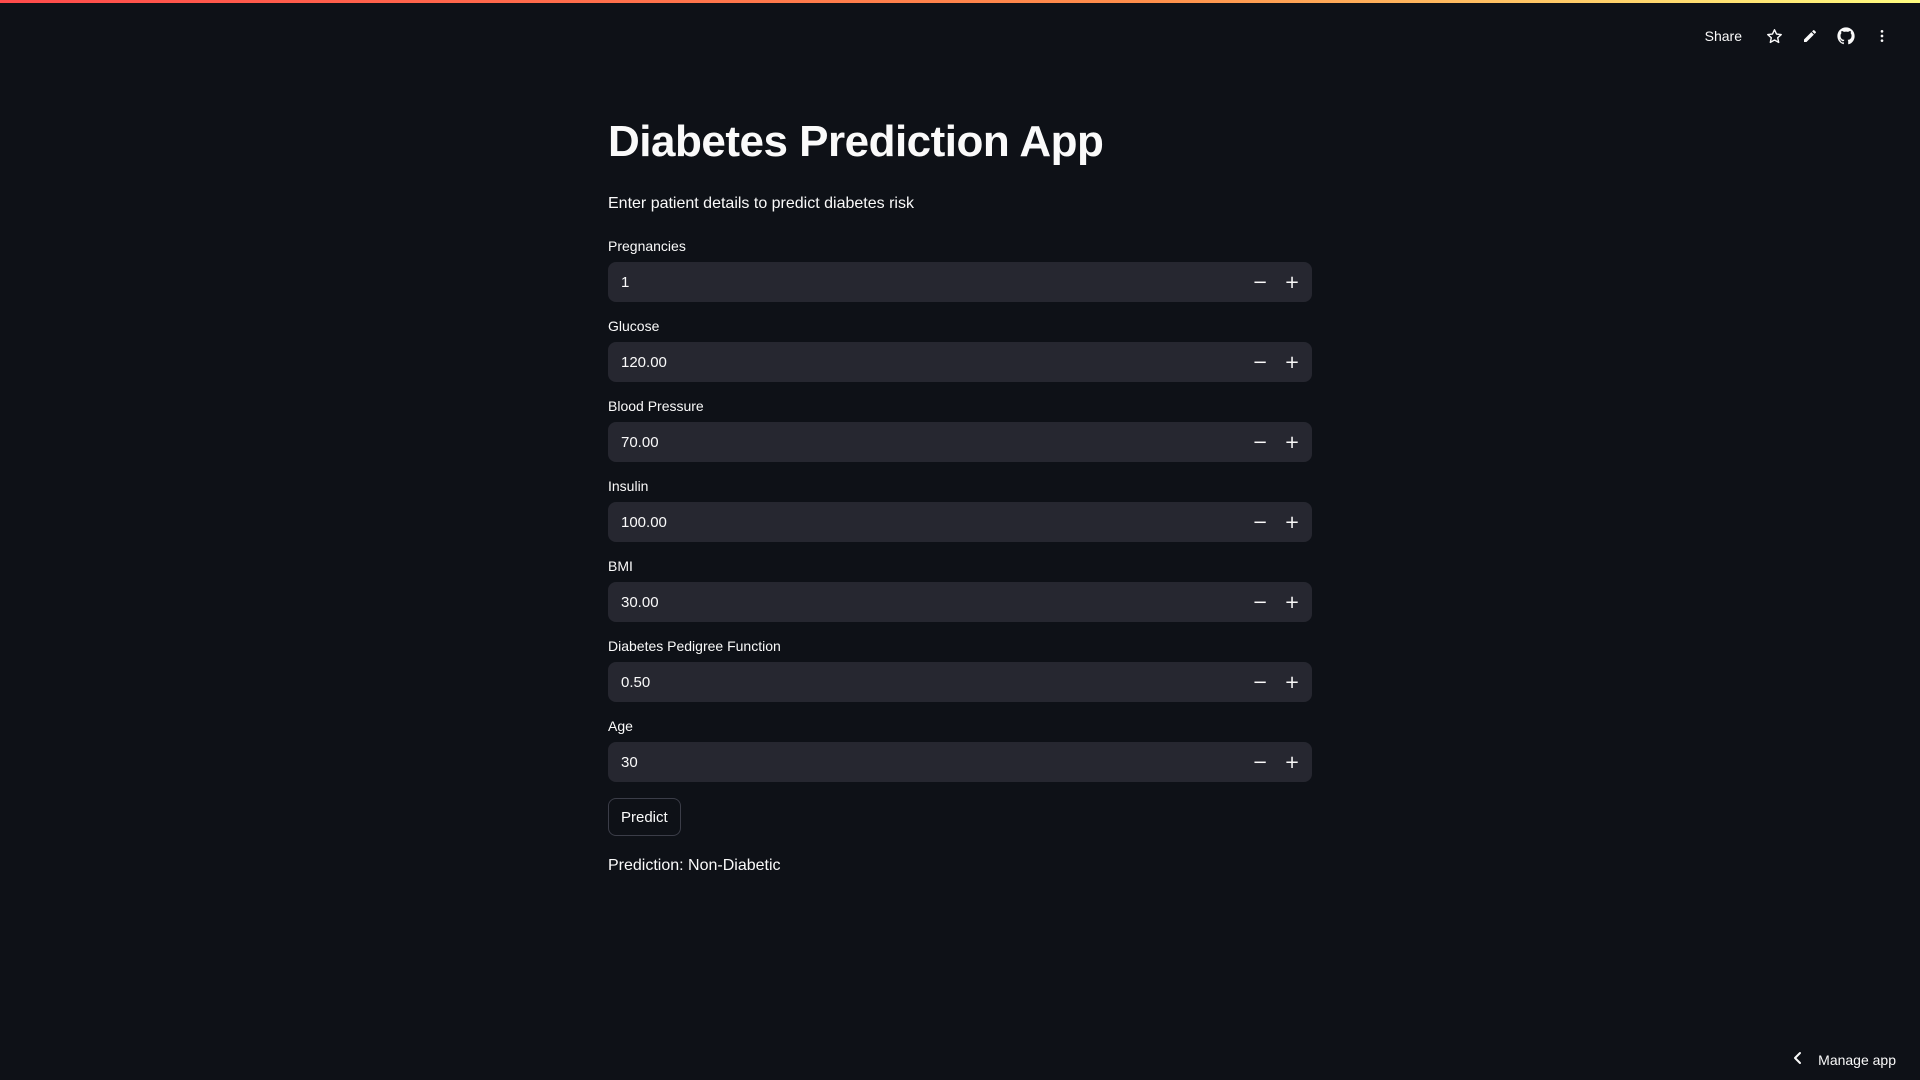 This screenshot has width=1920, height=1080. I want to click on header-toolbar: Share, so click(1798, 36).